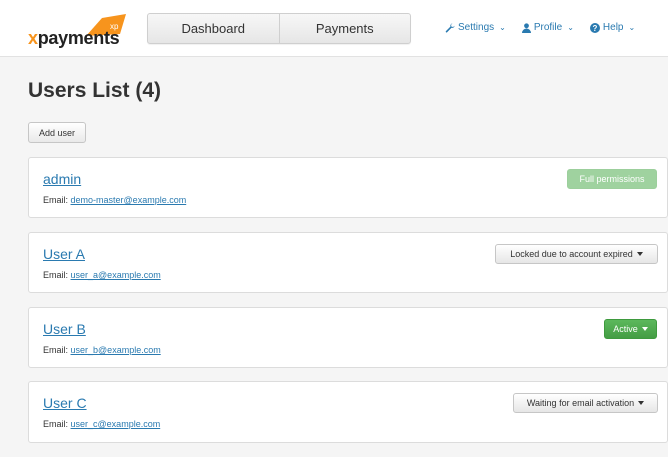  I want to click on settings-label: Settings, so click(476, 27).